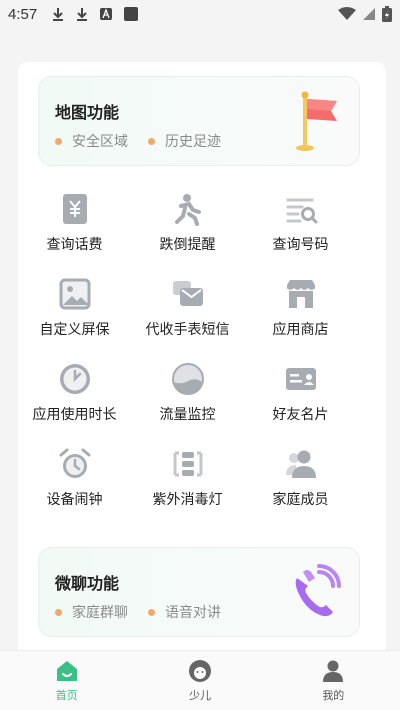 This screenshot has height=710, width=400. I want to click on alarm-icon, so click(74, 463).